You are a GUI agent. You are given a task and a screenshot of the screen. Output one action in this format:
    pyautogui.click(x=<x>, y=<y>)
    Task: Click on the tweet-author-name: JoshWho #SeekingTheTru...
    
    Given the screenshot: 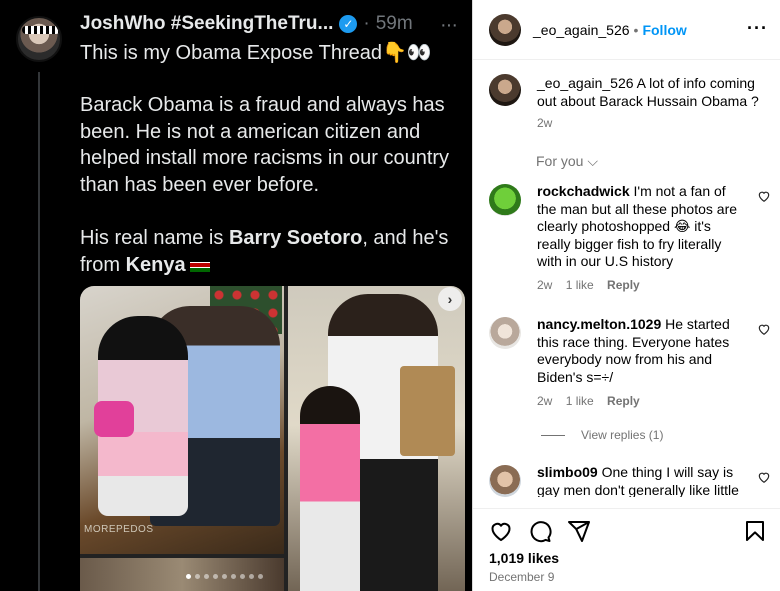 What is the action you would take?
    pyautogui.click(x=207, y=23)
    